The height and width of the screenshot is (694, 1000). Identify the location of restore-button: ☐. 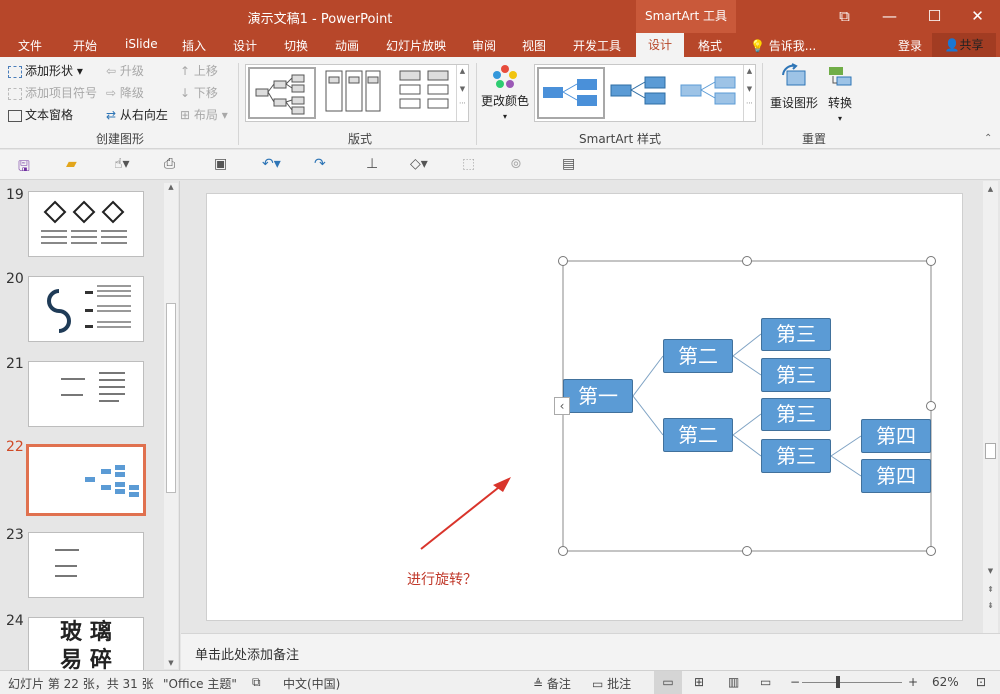
(934, 16).